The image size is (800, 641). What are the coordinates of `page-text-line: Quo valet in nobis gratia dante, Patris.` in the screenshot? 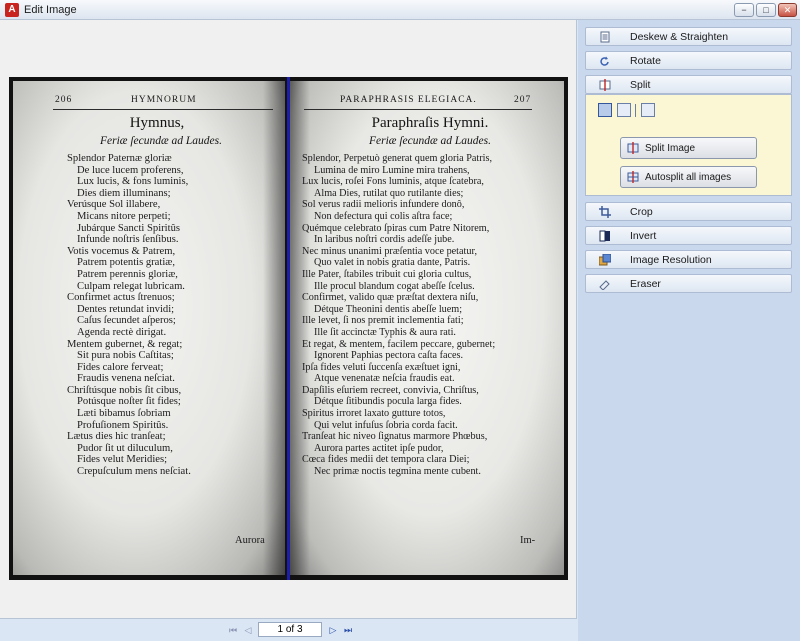 It's located at (392, 263).